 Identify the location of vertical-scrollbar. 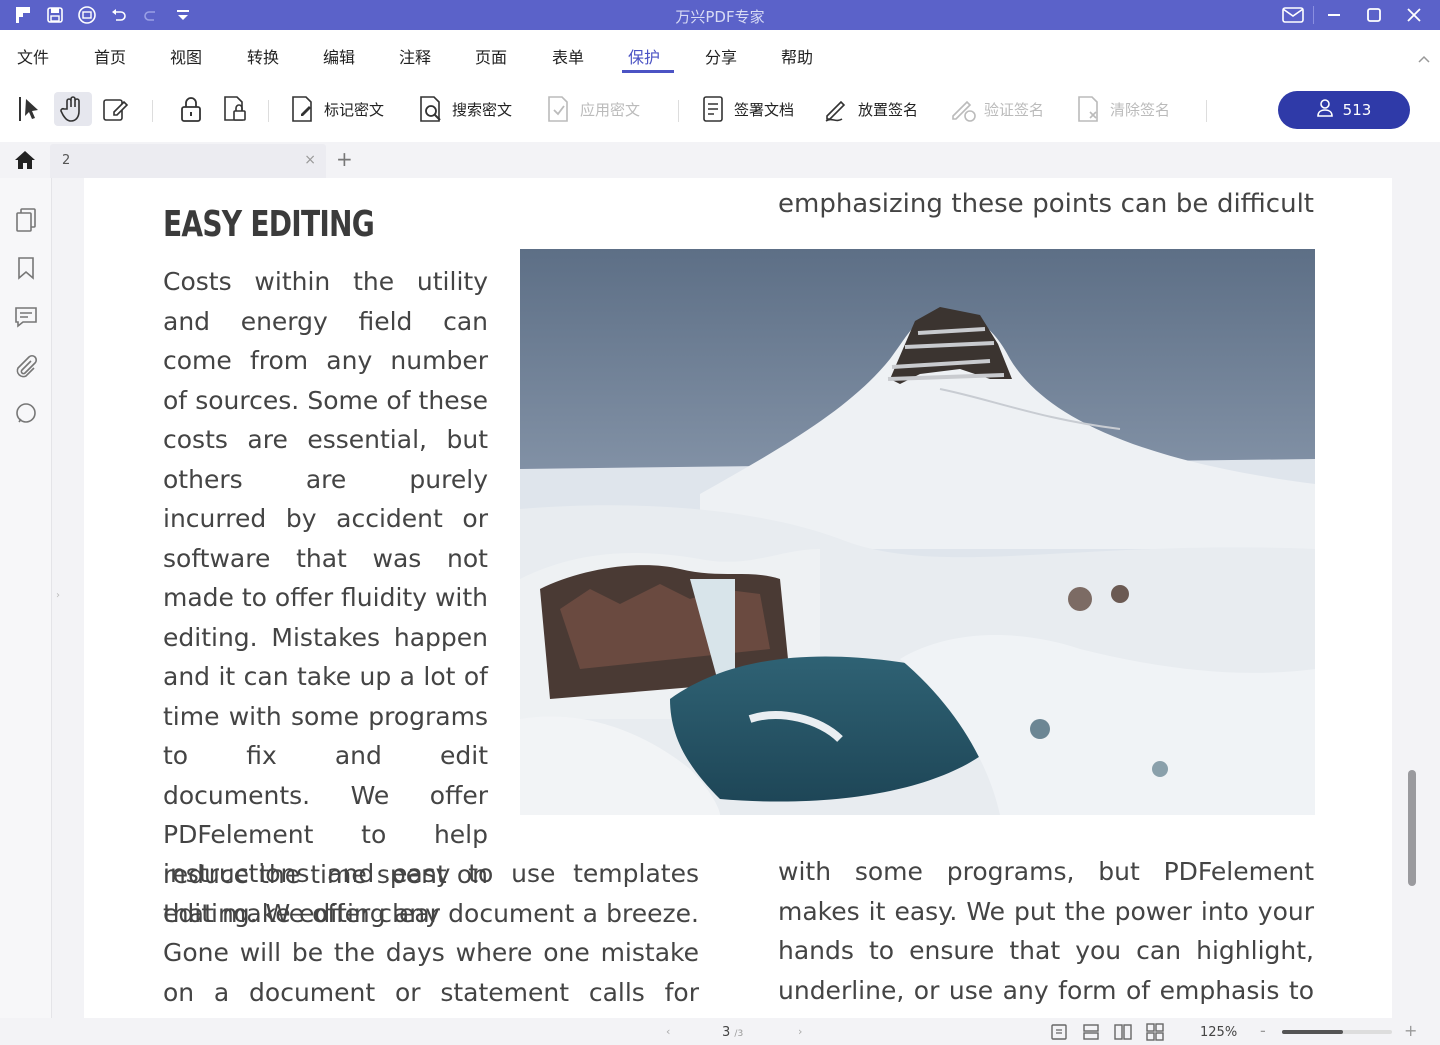
(1412, 828).